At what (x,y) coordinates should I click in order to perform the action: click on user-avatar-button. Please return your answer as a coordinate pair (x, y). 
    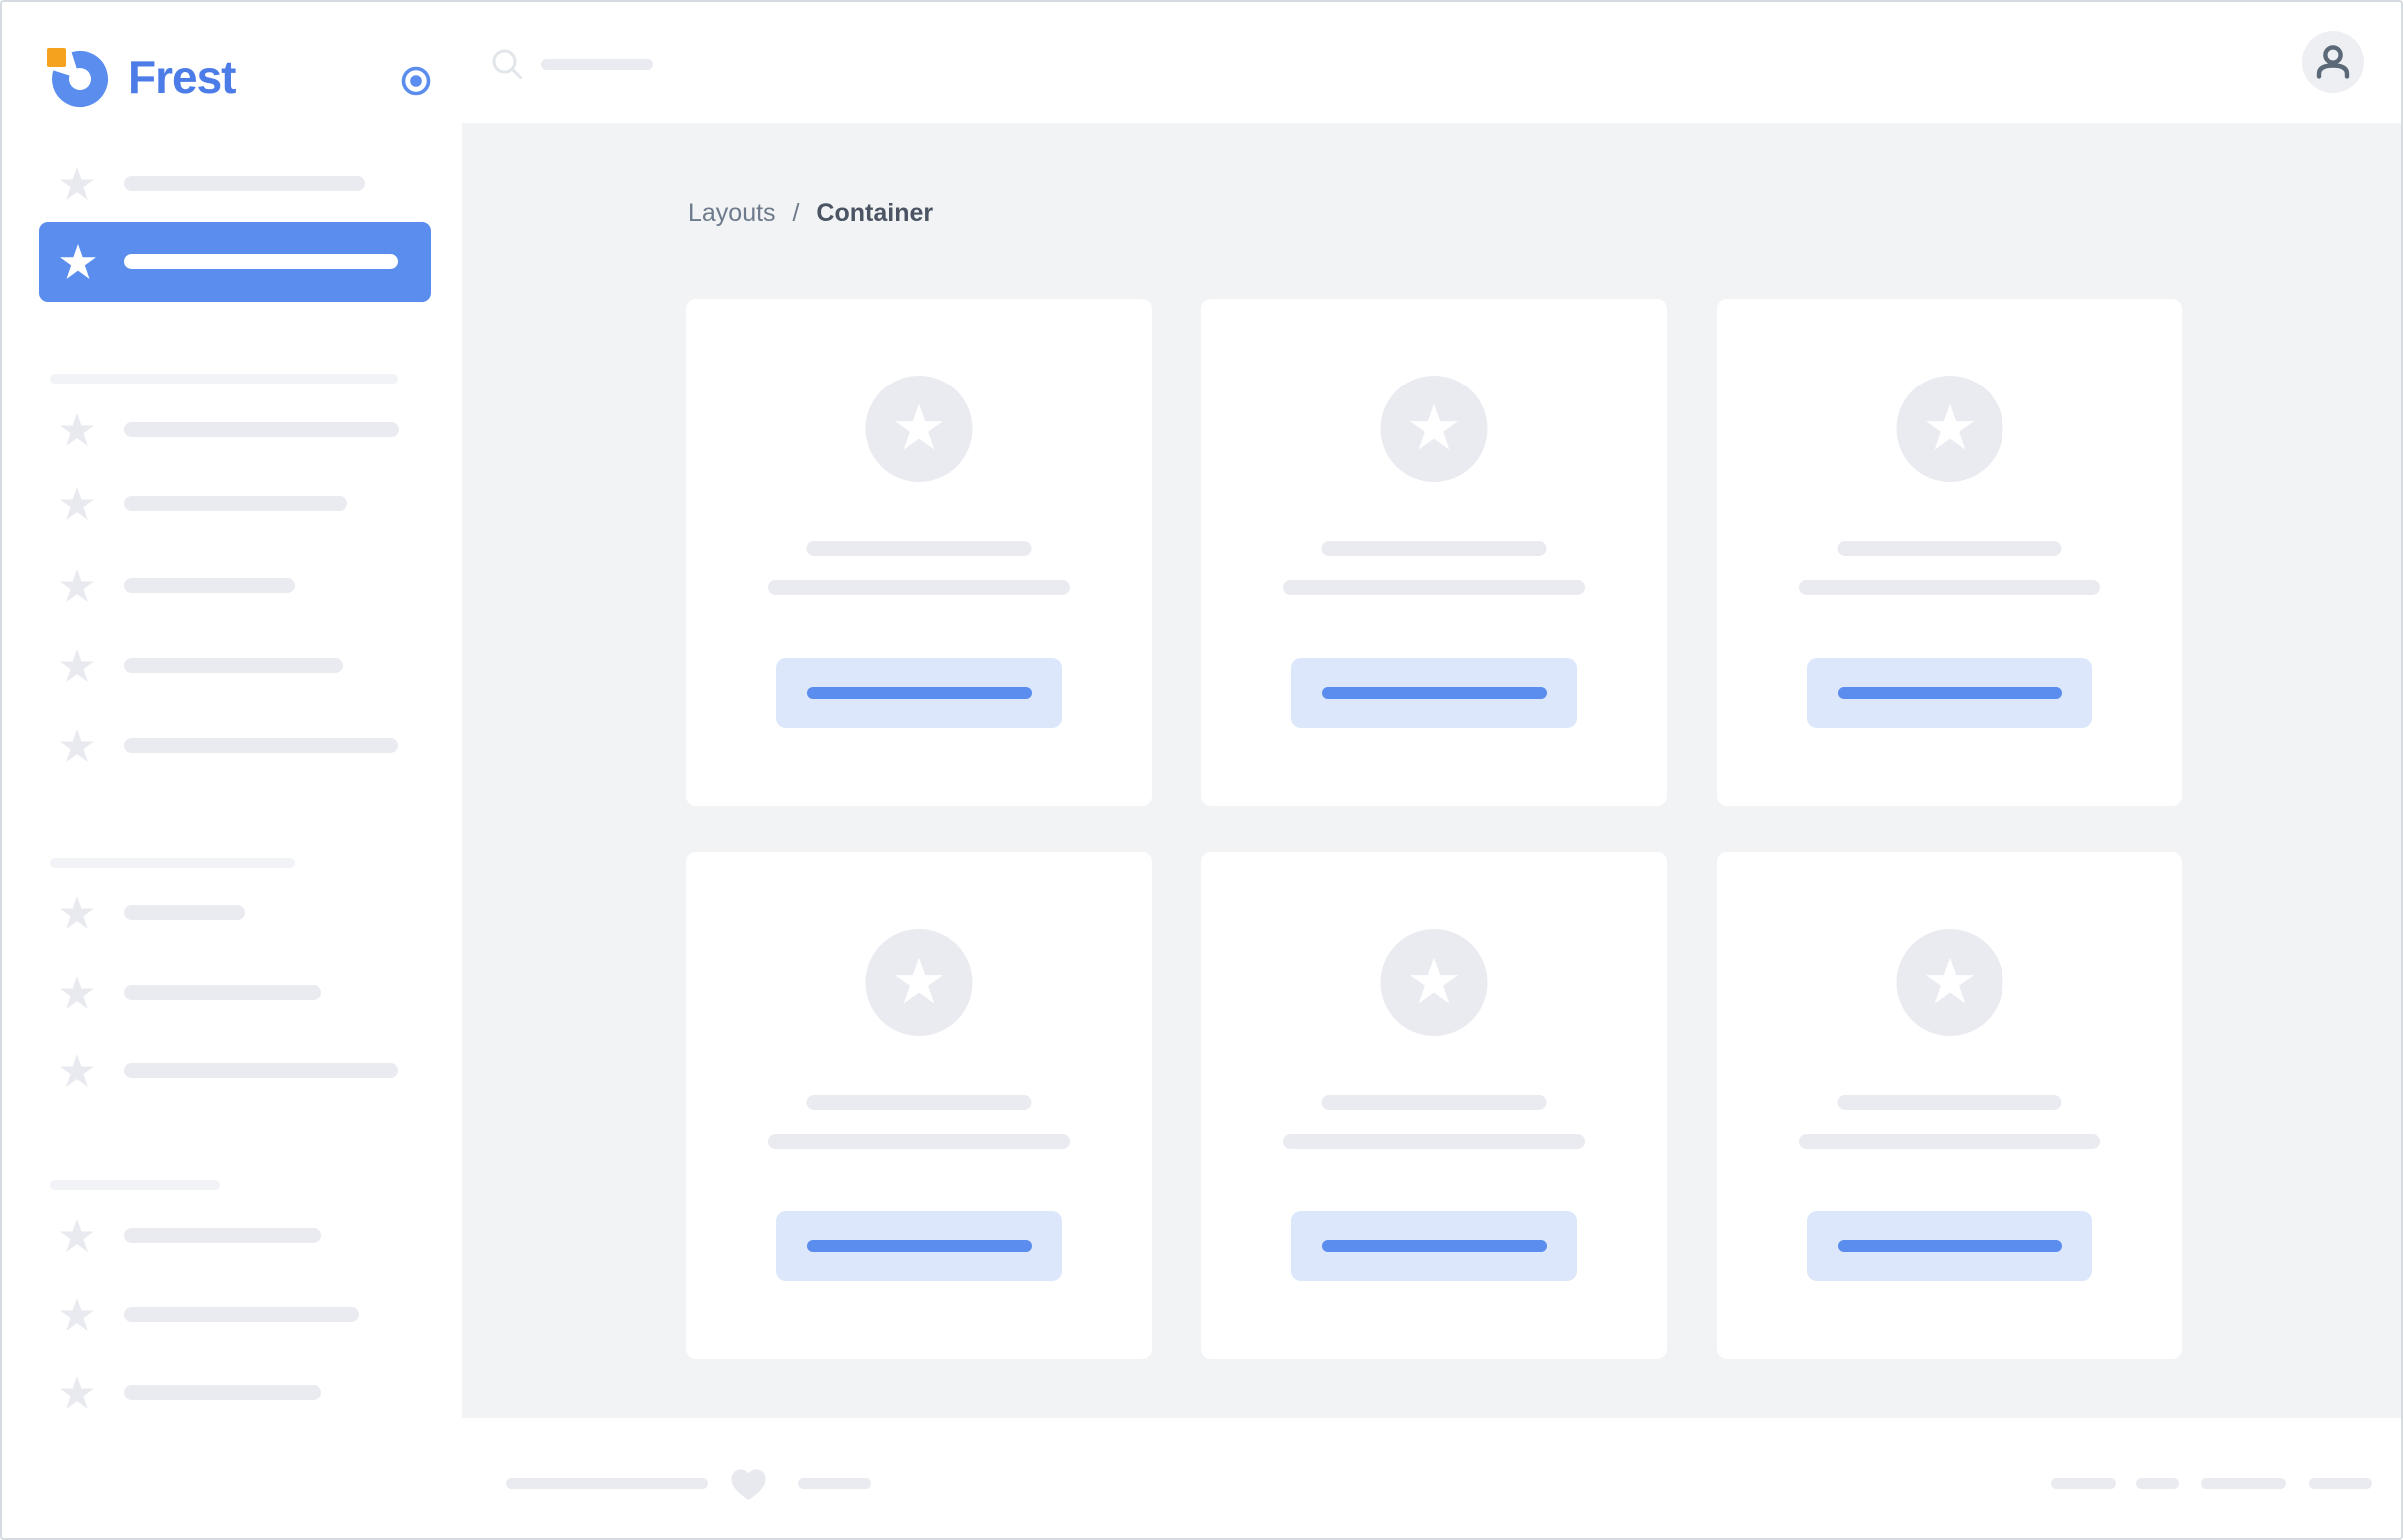
    Looking at the image, I should click on (2333, 62).